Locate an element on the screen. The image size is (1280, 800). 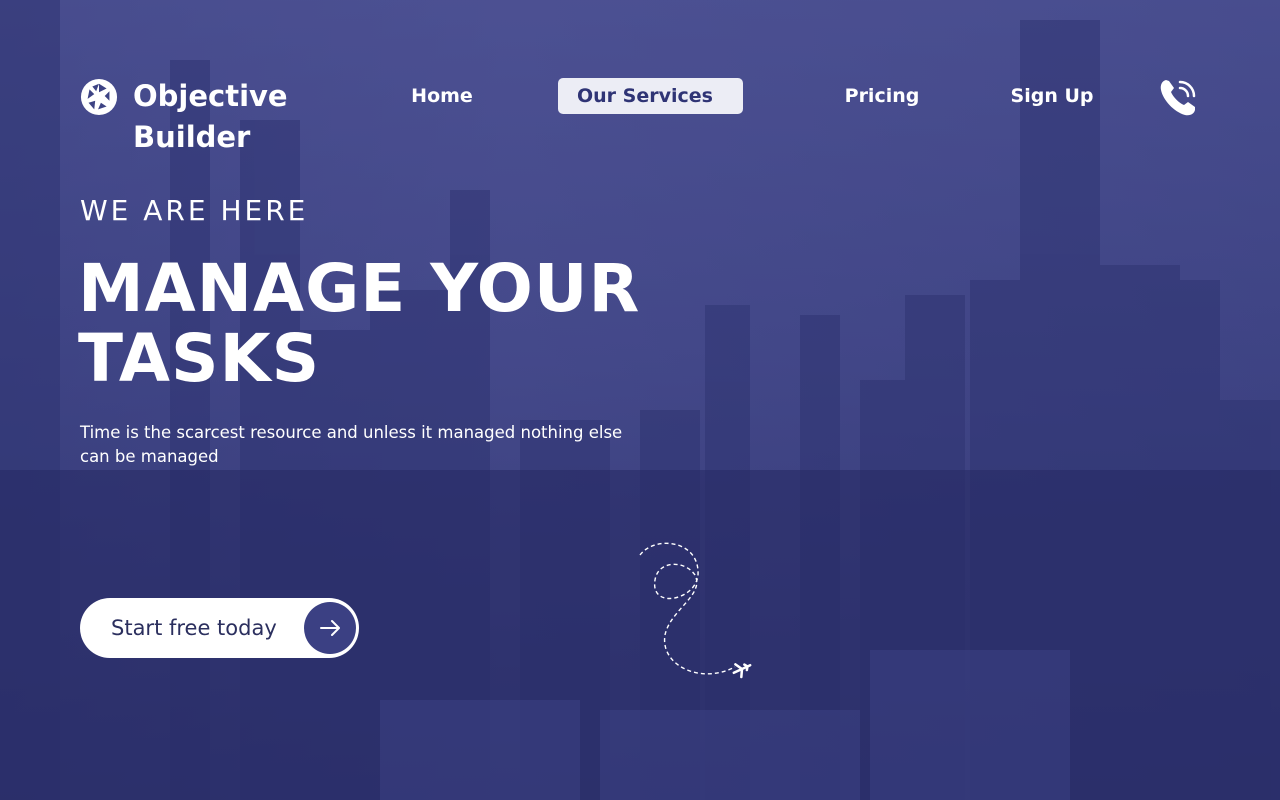
airplane-path-decoration is located at coordinates (695, 610).